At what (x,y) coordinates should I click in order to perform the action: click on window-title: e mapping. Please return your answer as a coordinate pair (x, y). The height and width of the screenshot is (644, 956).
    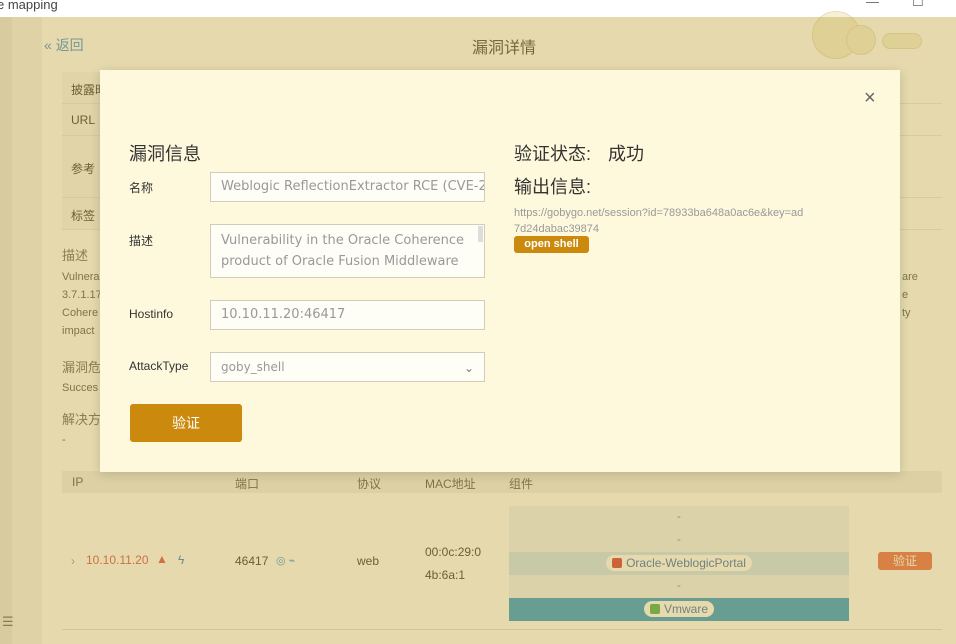
    Looking at the image, I should click on (29, 6).